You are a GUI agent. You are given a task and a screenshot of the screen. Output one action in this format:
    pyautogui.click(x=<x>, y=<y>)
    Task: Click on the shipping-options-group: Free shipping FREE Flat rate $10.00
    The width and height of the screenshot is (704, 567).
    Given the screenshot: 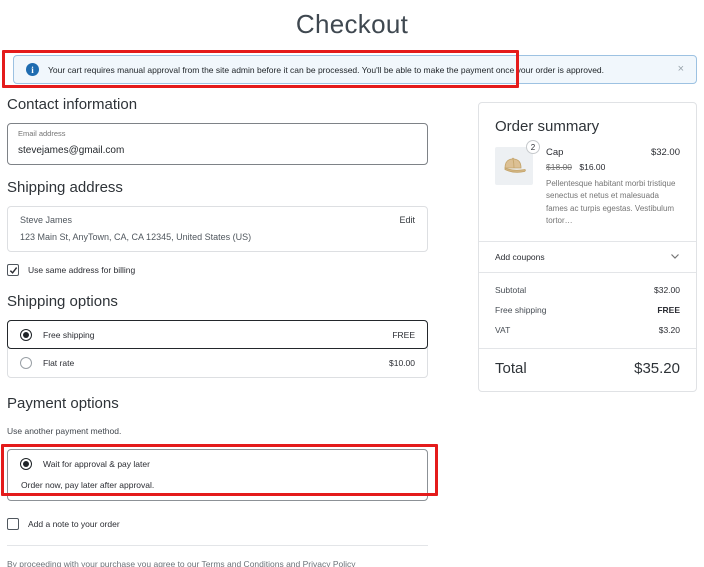 What is the action you would take?
    pyautogui.click(x=217, y=349)
    